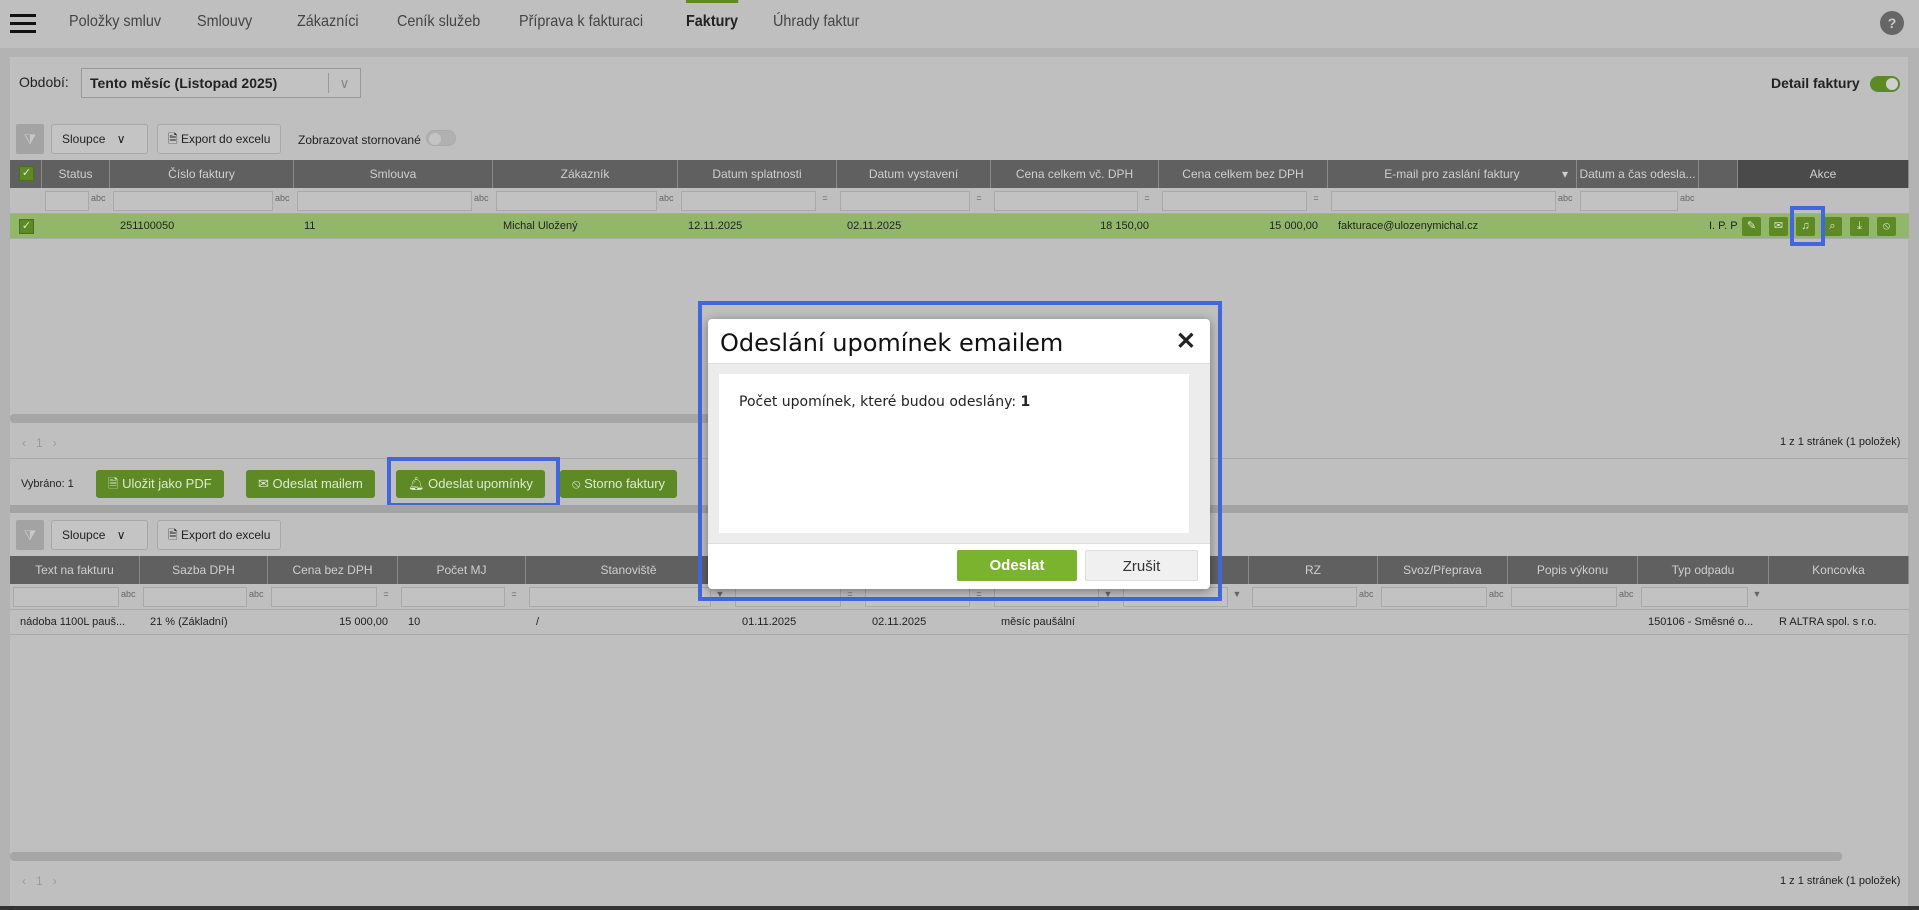 The width and height of the screenshot is (1919, 910). Describe the element at coordinates (1565, 174) in the screenshot. I see `sort-desc-icon: ▾` at that location.